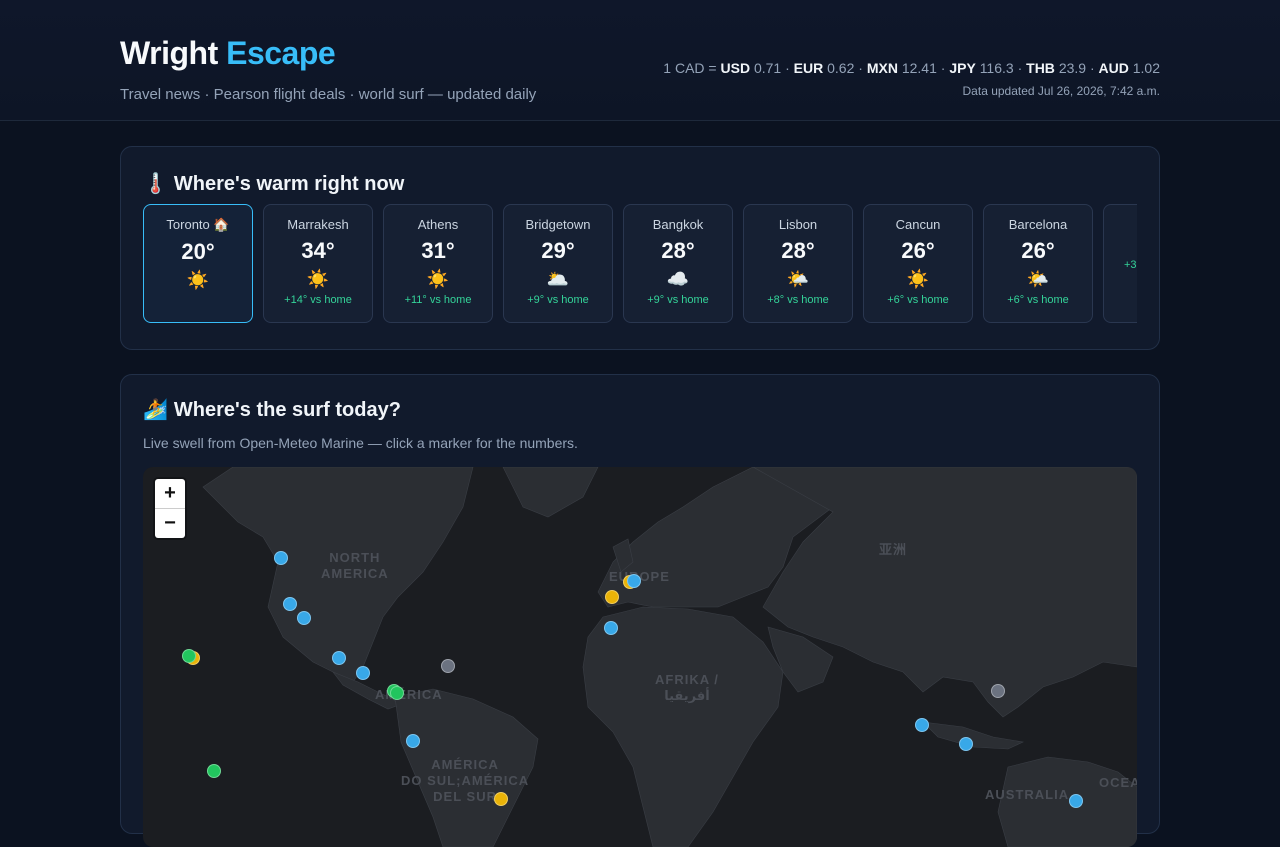 This screenshot has width=1280, height=847. I want to click on city-name: Lisbon, so click(798, 224).